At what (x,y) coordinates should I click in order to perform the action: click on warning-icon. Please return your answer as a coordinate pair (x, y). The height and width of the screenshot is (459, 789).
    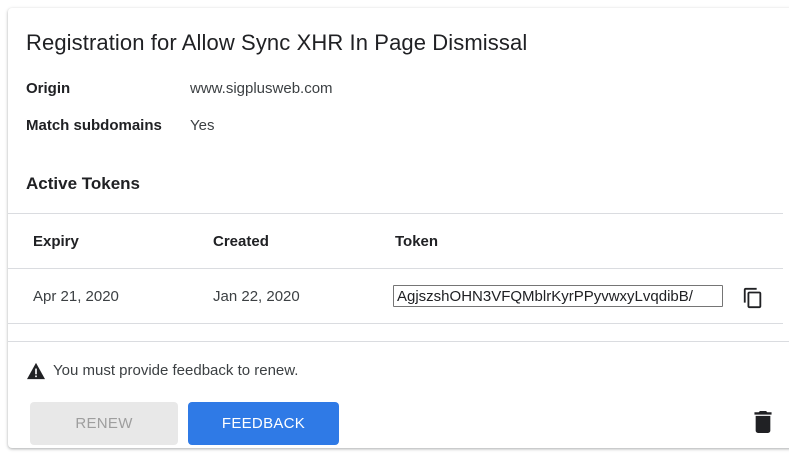
    Looking at the image, I should click on (36, 371).